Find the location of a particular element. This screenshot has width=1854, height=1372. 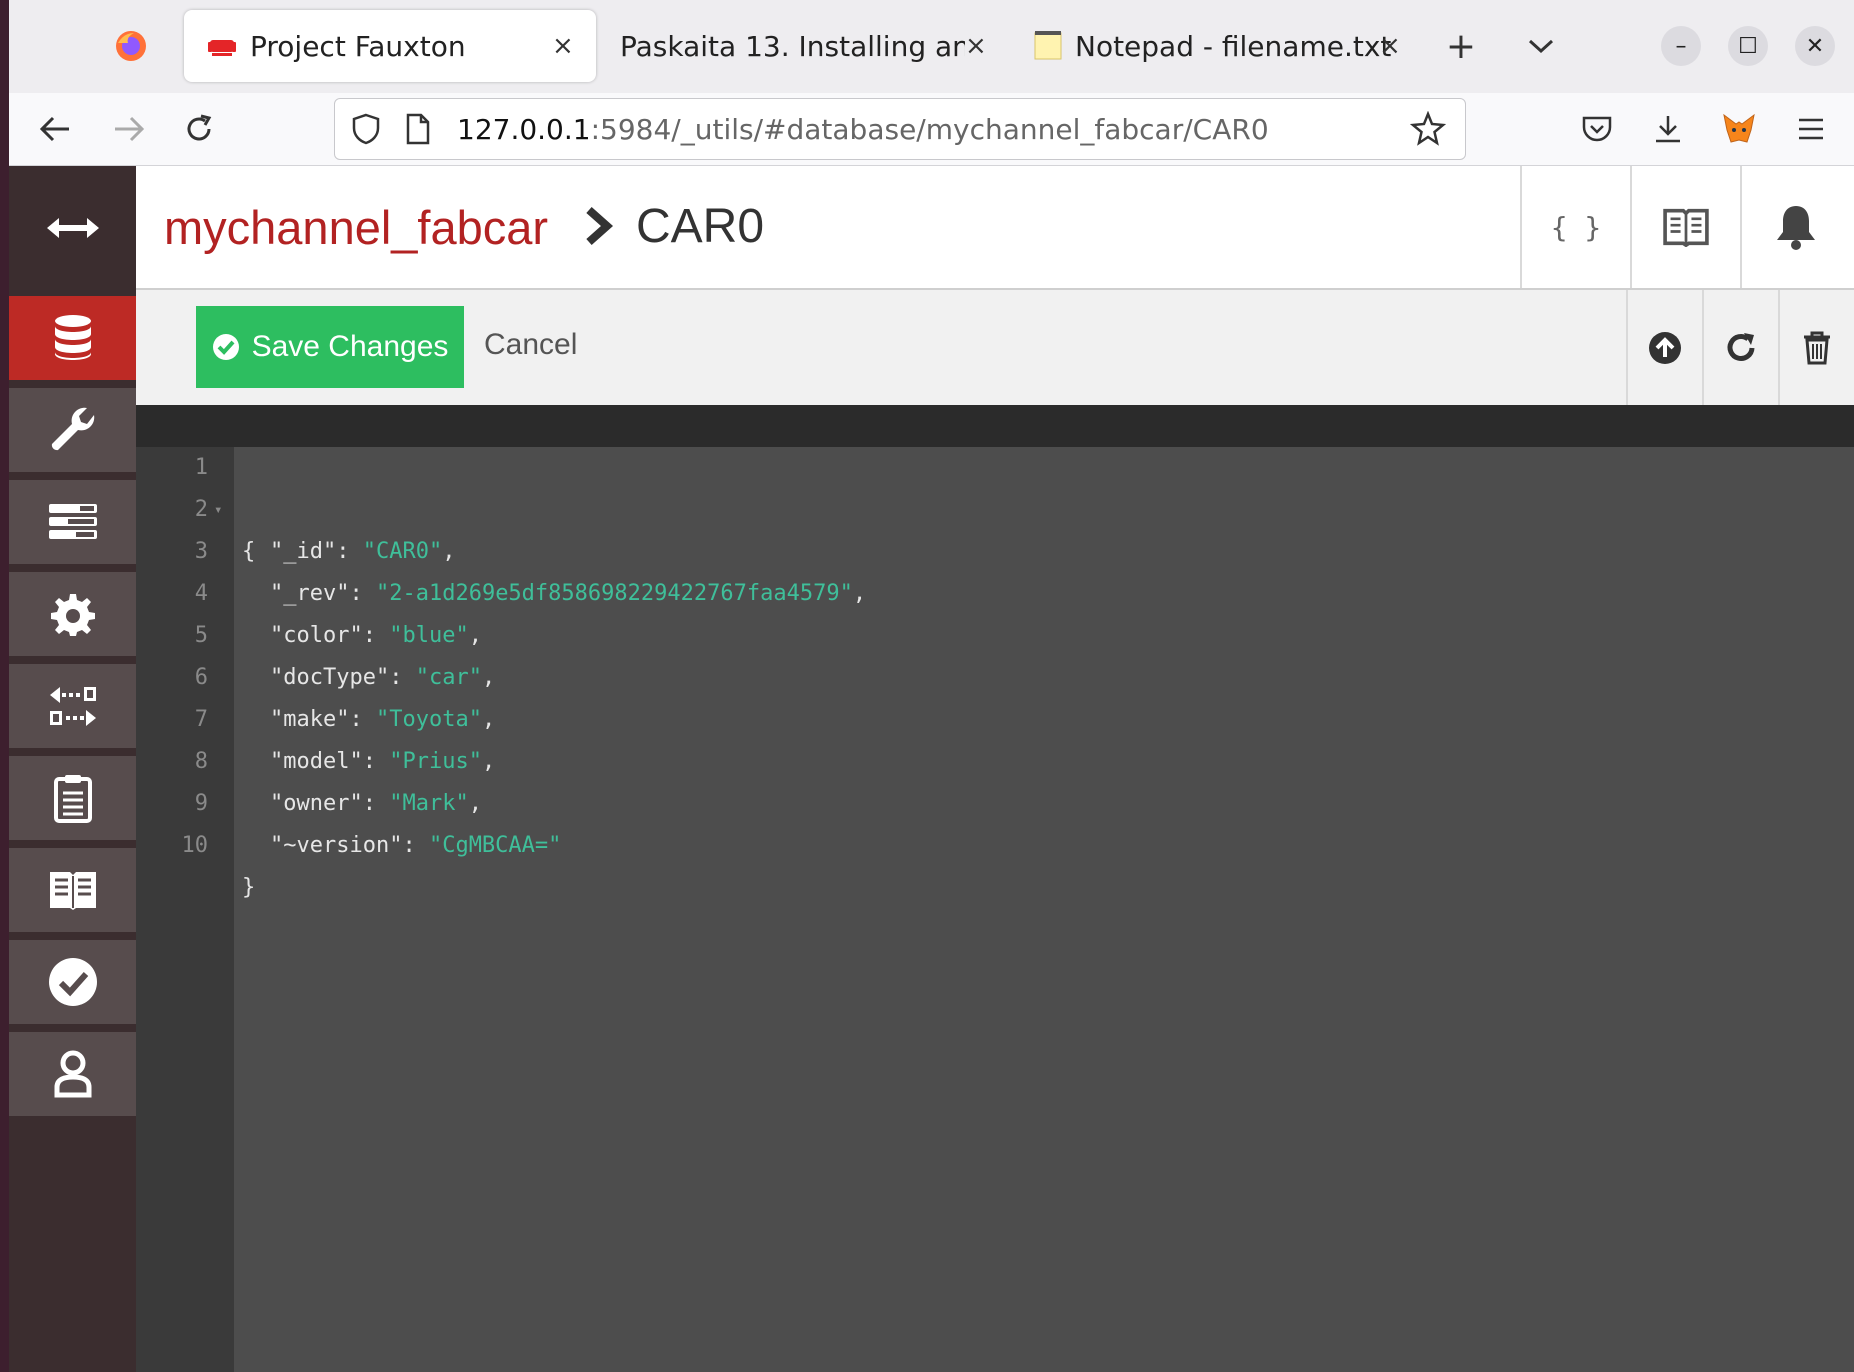

bell-icon is located at coordinates (1796, 228).